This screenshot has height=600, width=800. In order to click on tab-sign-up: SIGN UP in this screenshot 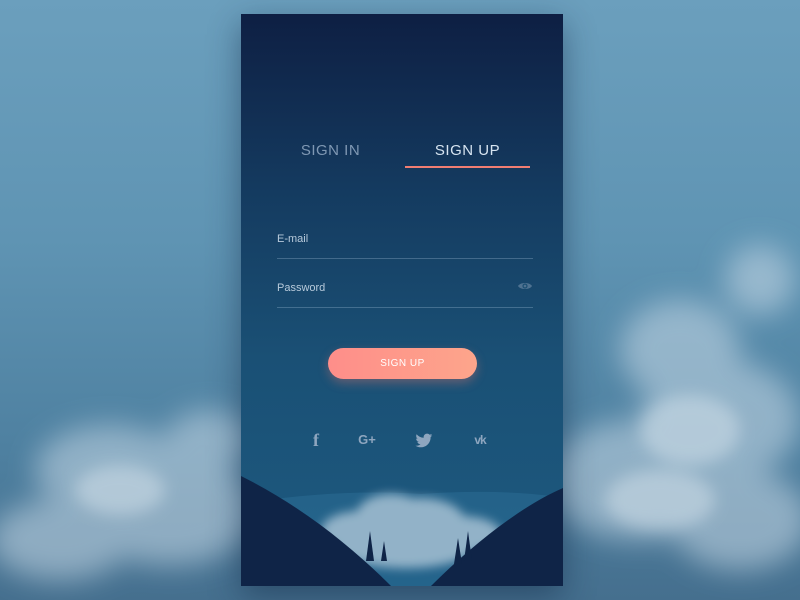, I will do `click(467, 161)`.